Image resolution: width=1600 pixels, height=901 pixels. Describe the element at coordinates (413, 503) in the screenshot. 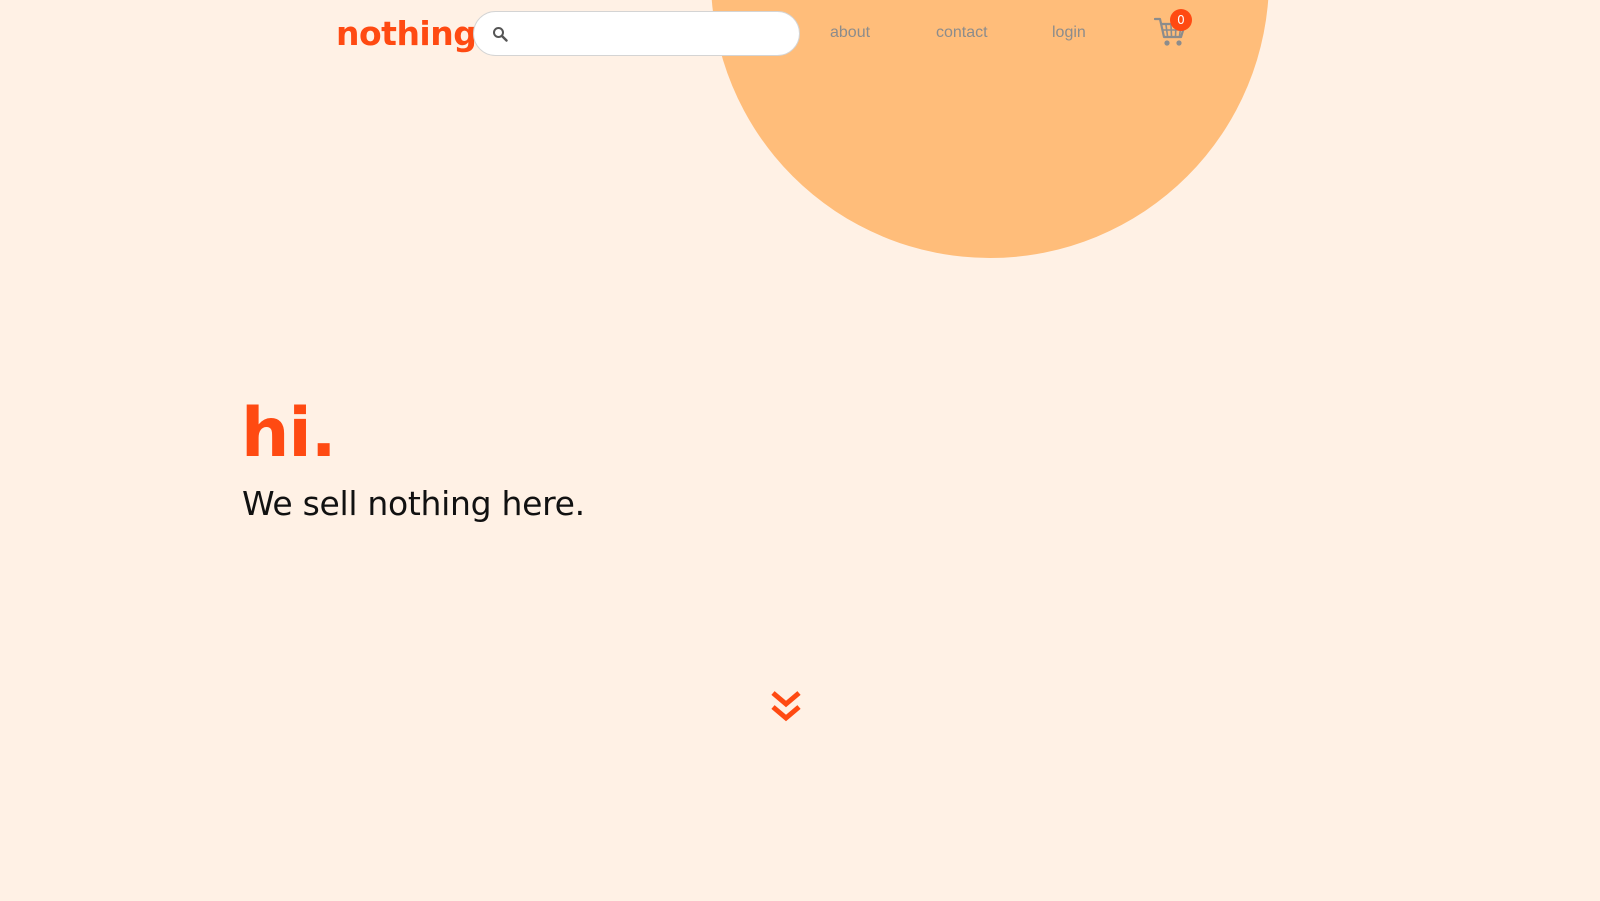

I see `hero-subtitle: We sell nothing here.` at that location.